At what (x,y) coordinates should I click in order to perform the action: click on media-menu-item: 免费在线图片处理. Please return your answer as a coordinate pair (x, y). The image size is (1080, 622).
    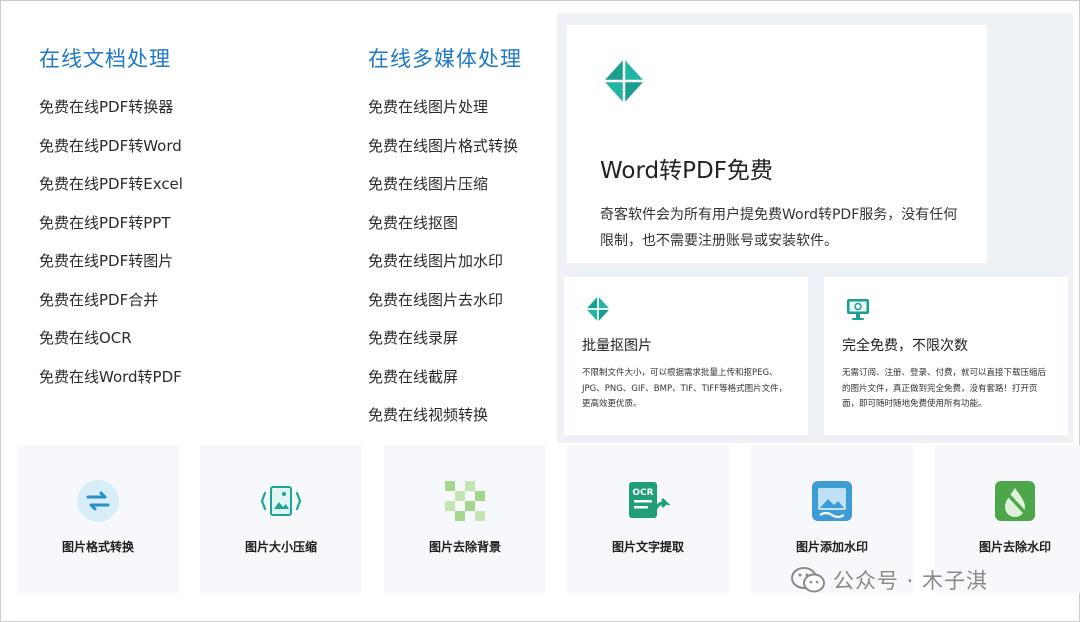
    Looking at the image, I should click on (463, 107).